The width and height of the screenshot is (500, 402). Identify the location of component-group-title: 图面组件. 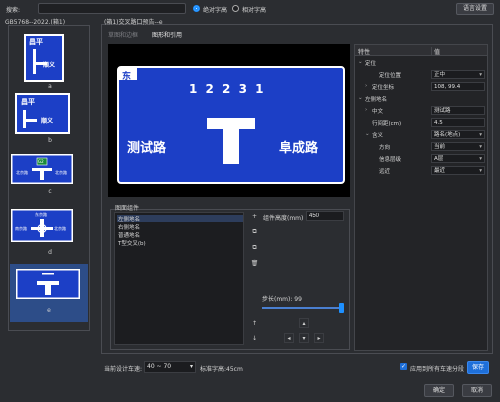
(127, 208).